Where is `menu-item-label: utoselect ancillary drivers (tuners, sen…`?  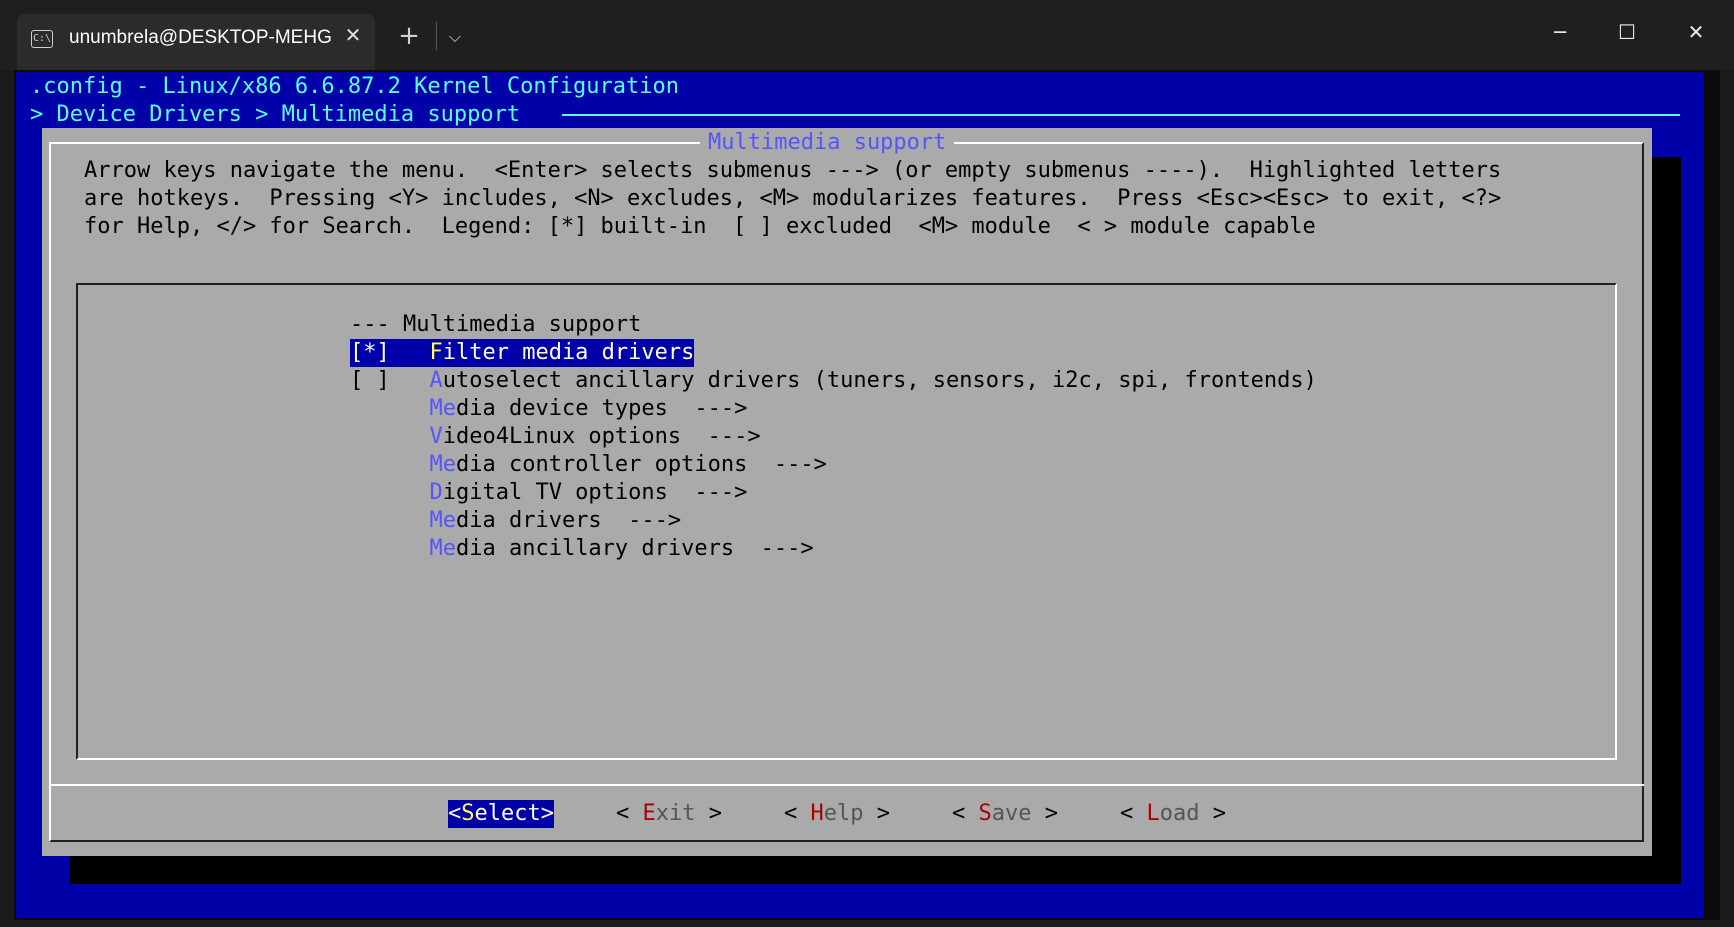
menu-item-label: utoselect ancillary drivers (tuners, sen… is located at coordinates (879, 380).